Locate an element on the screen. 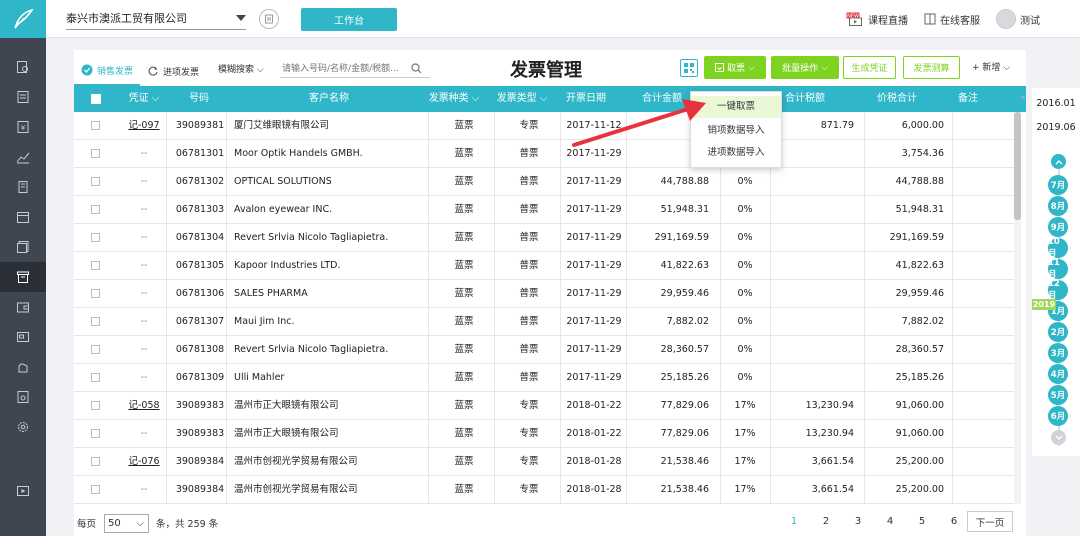 The height and width of the screenshot is (536, 1080). timeline-month: 2月 is located at coordinates (1058, 332).